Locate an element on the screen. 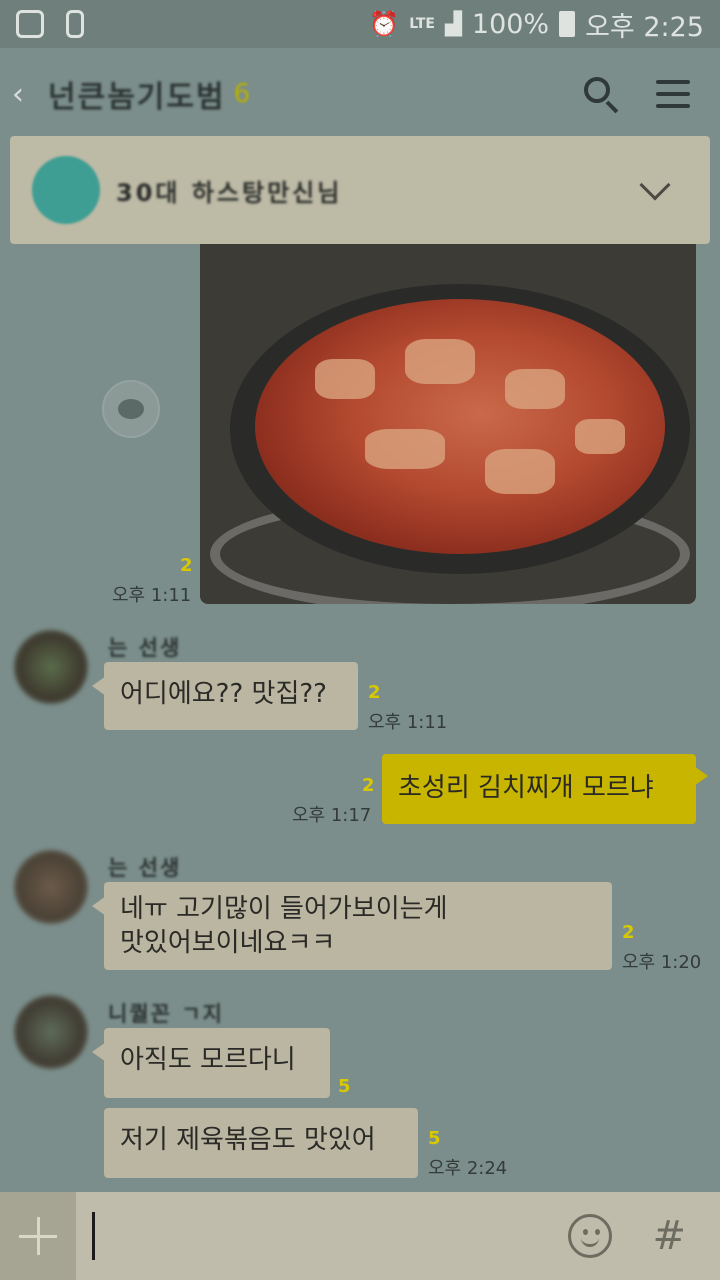  message-time: 오후 1:17 is located at coordinates (332, 815).